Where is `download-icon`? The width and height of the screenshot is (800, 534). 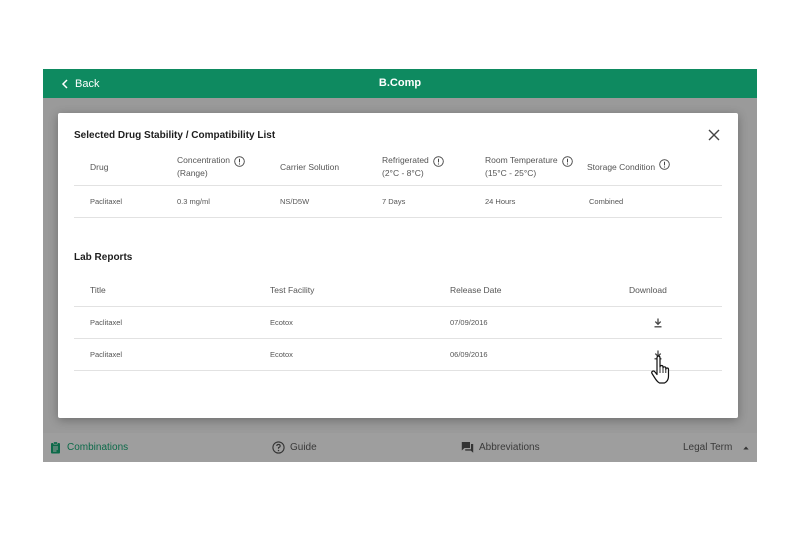 download-icon is located at coordinates (658, 323).